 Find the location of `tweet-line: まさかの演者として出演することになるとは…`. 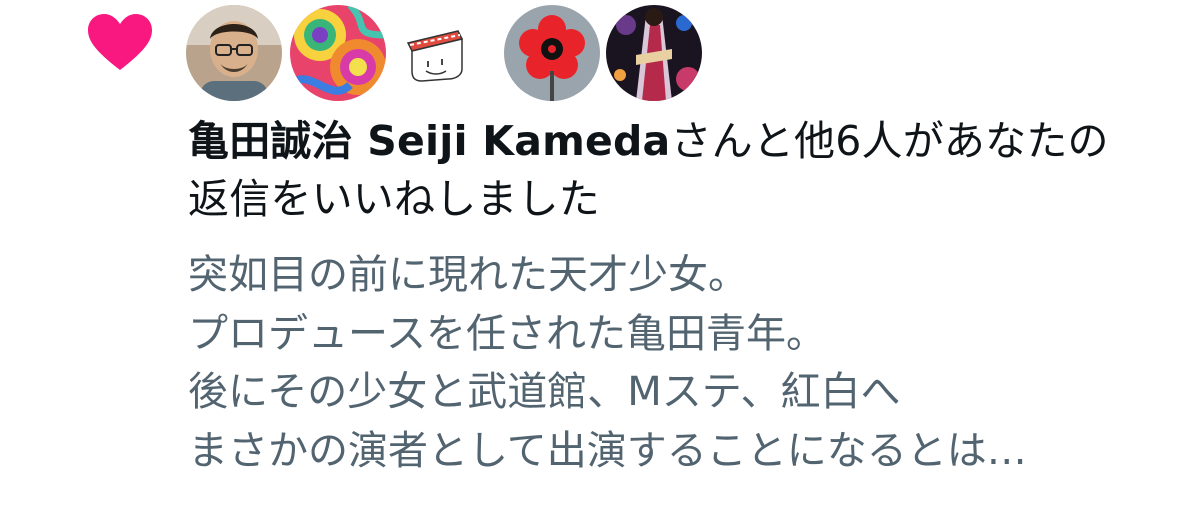

tweet-line: まさかの演者として出演することになるとは… is located at coordinates (607, 450).